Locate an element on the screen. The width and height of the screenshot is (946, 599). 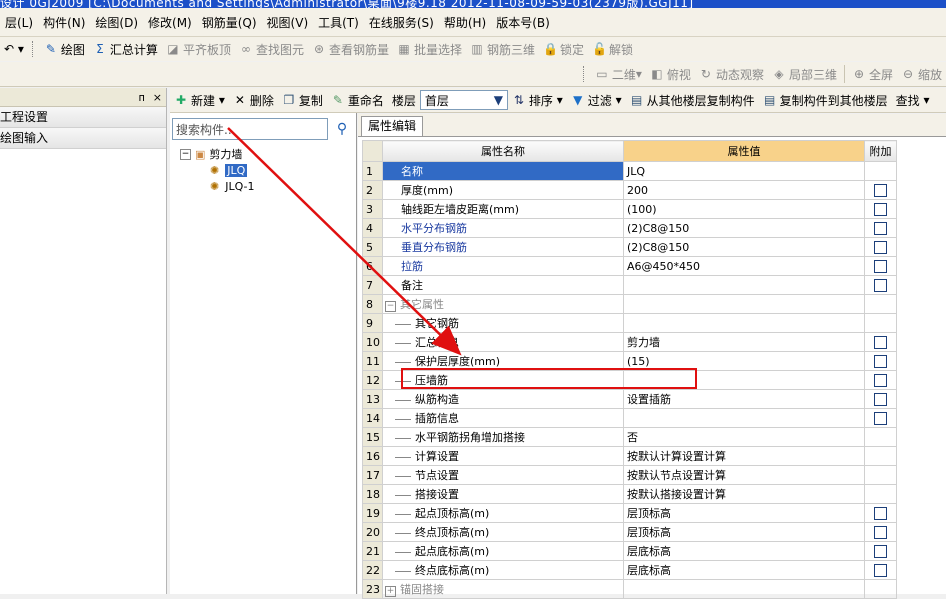
menu-item: 修改(M) is located at coordinates (170, 22).